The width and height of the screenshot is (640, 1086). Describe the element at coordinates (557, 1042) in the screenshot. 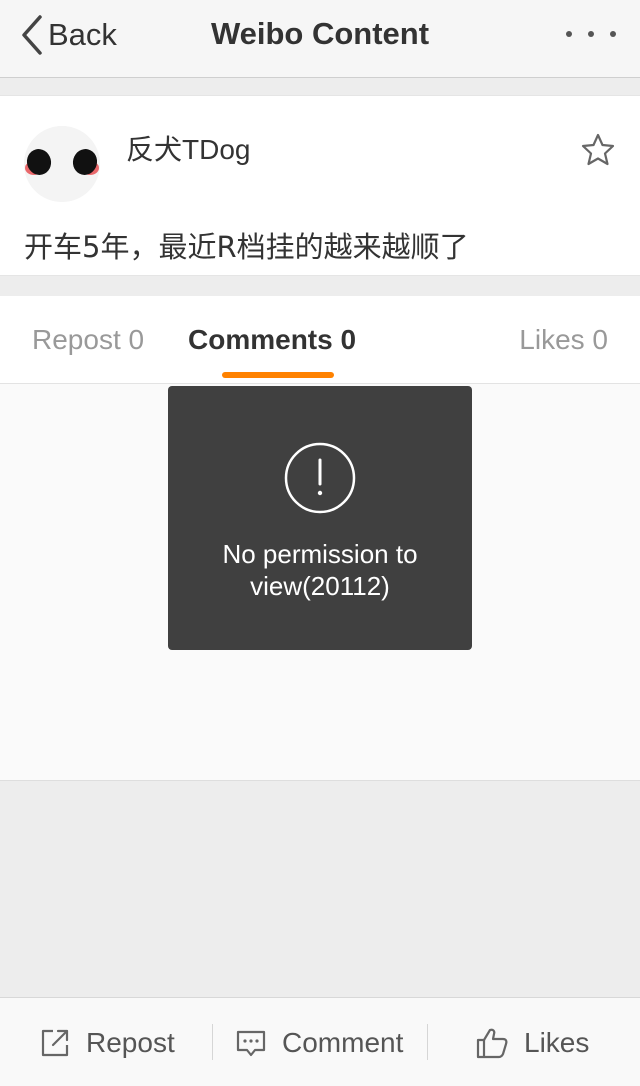

I see `likes-label: Likes` at that location.